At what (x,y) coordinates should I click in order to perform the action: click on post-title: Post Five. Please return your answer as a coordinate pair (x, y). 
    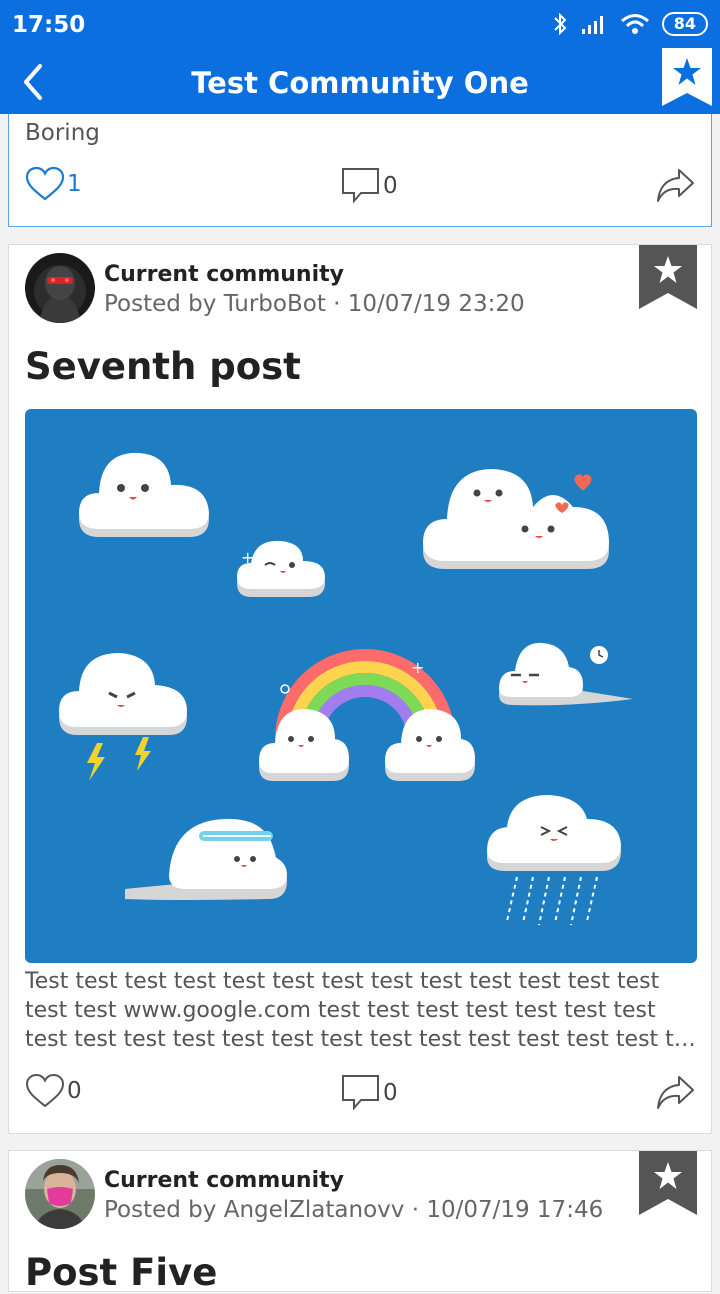
    Looking at the image, I should click on (121, 1272).